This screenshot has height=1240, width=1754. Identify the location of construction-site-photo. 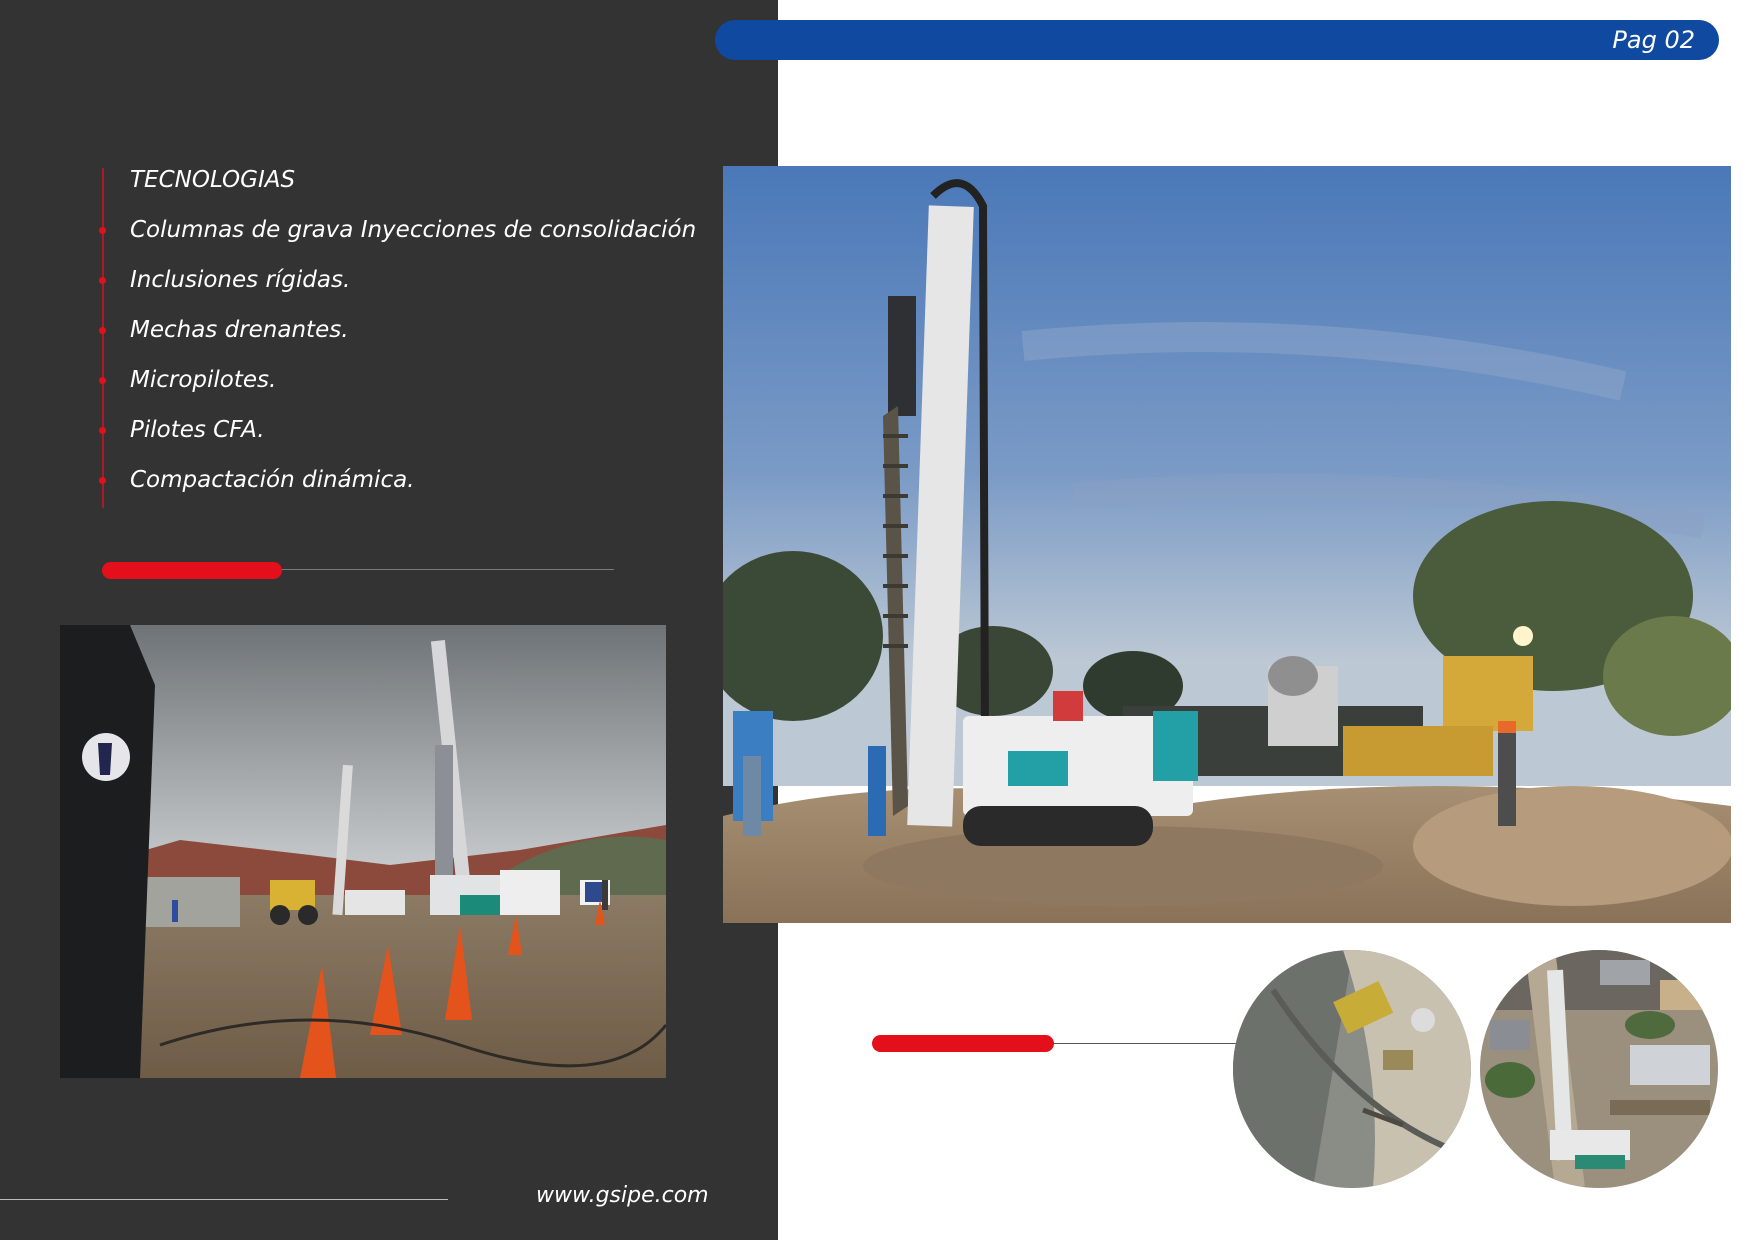
(363, 851).